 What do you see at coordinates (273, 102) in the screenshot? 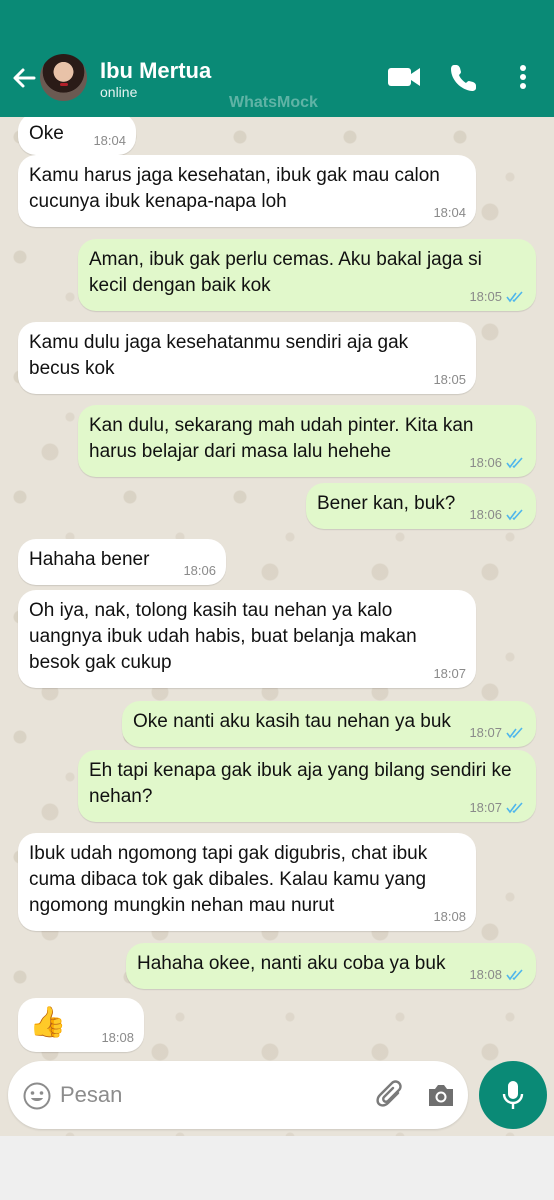
I see `watermark: WhatsMock` at bounding box center [273, 102].